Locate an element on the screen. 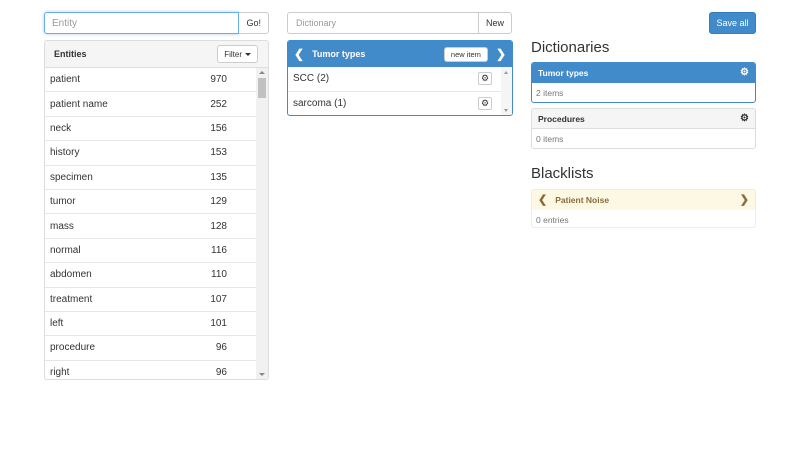 Image resolution: width=800 pixels, height=450 pixels. entity-count: 101 is located at coordinates (218, 324).